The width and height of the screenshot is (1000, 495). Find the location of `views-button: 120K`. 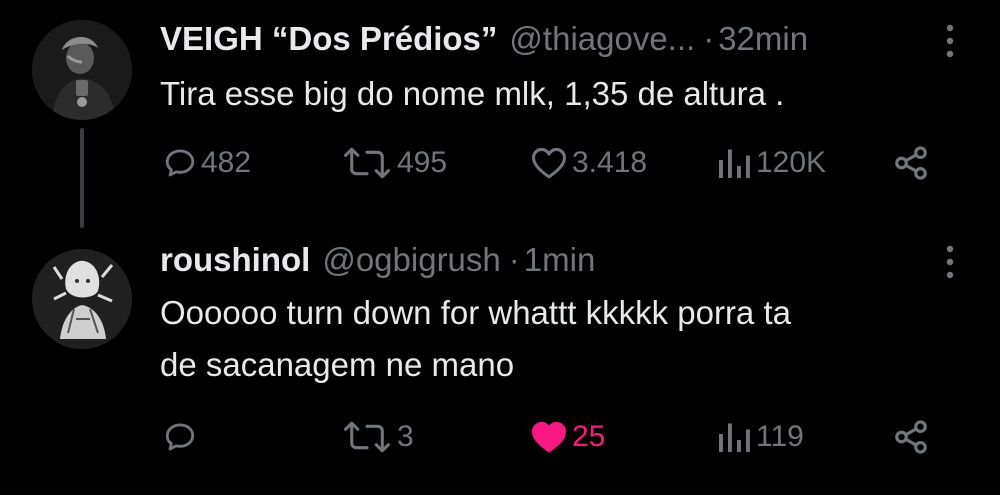

views-button: 120K is located at coordinates (771, 163).